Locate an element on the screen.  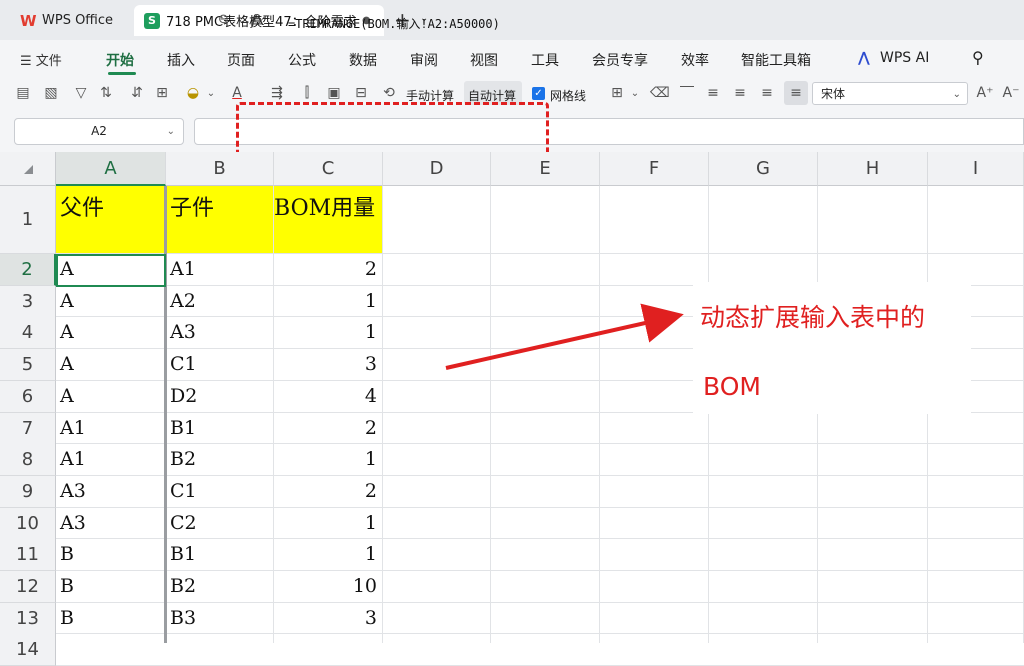
annotation-arrow-line is located at coordinates (564, 336).